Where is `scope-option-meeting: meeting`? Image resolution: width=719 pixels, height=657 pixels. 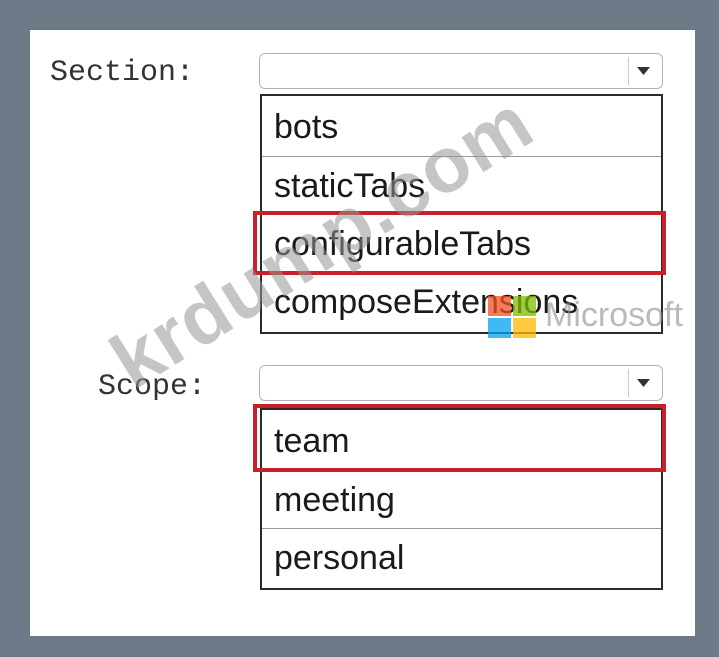 scope-option-meeting: meeting is located at coordinates (461, 499).